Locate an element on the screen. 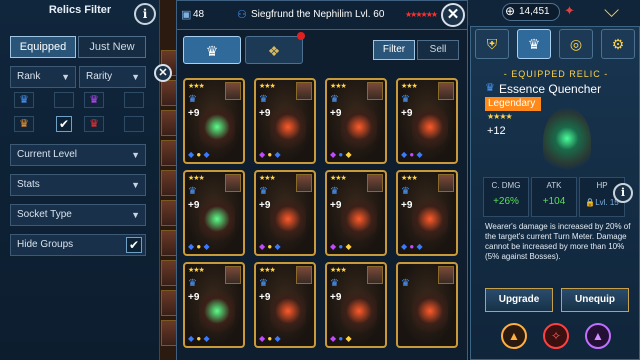 This screenshot has width=640, height=360. relic-card: ♛ is located at coordinates (427, 305).